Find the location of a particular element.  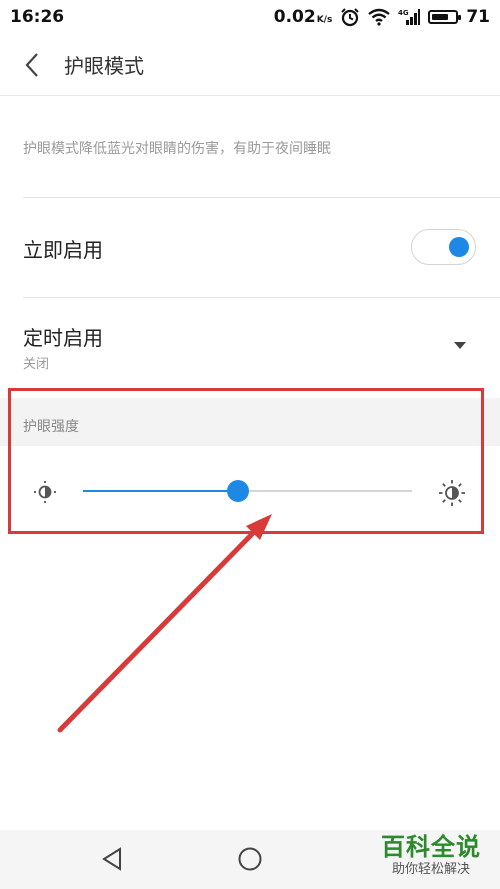

network-type: 4G is located at coordinates (403, 13).